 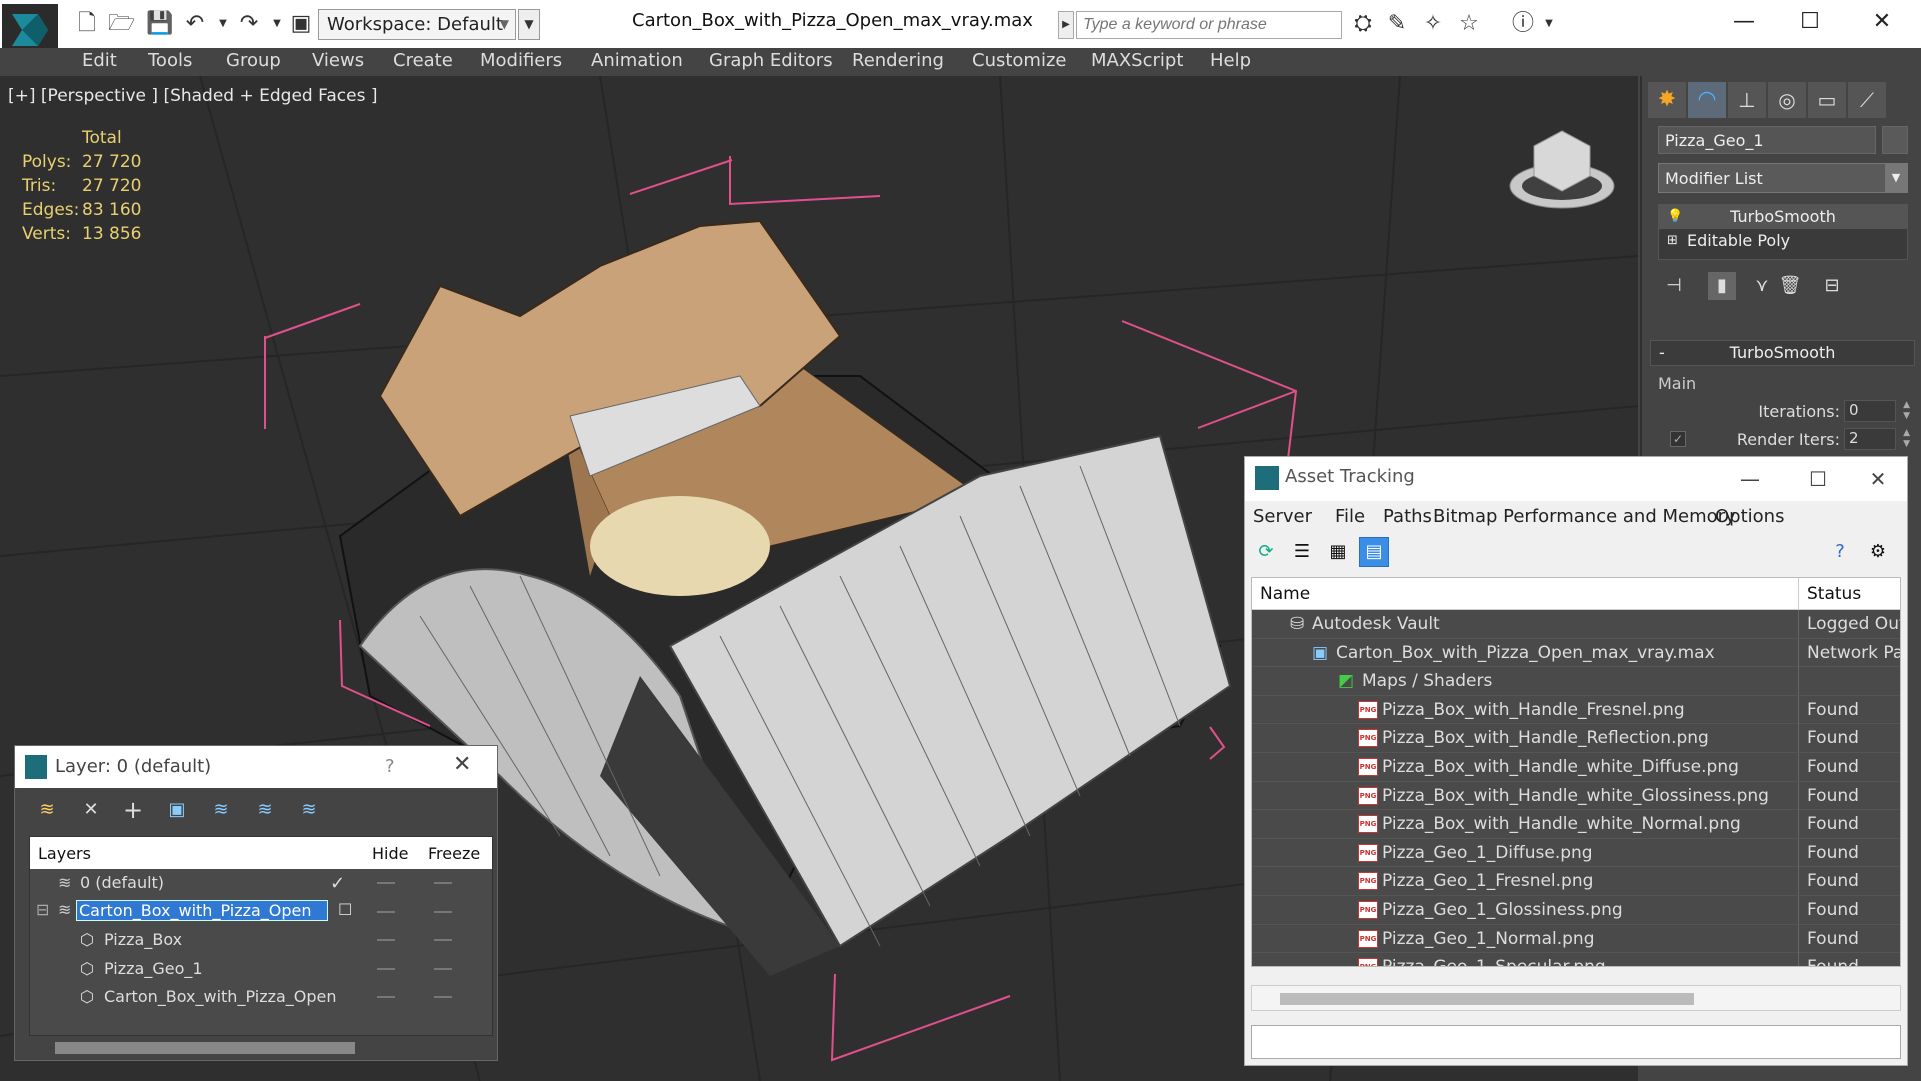 What do you see at coordinates (1407, 516) in the screenshot?
I see `menu-paths: Paths` at bounding box center [1407, 516].